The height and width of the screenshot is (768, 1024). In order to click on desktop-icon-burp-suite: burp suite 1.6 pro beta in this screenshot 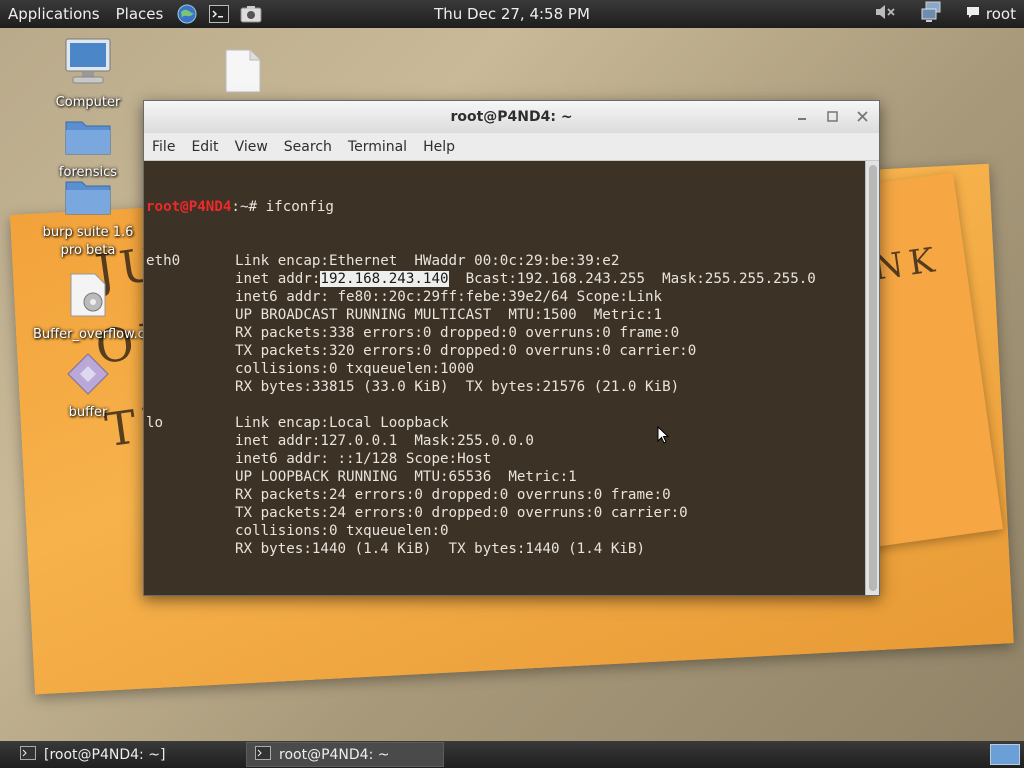, I will do `click(88, 218)`.